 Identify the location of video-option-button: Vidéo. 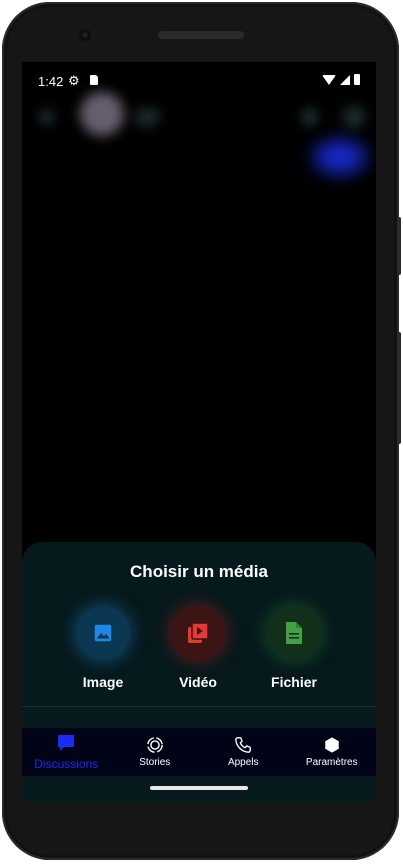
(198, 648).